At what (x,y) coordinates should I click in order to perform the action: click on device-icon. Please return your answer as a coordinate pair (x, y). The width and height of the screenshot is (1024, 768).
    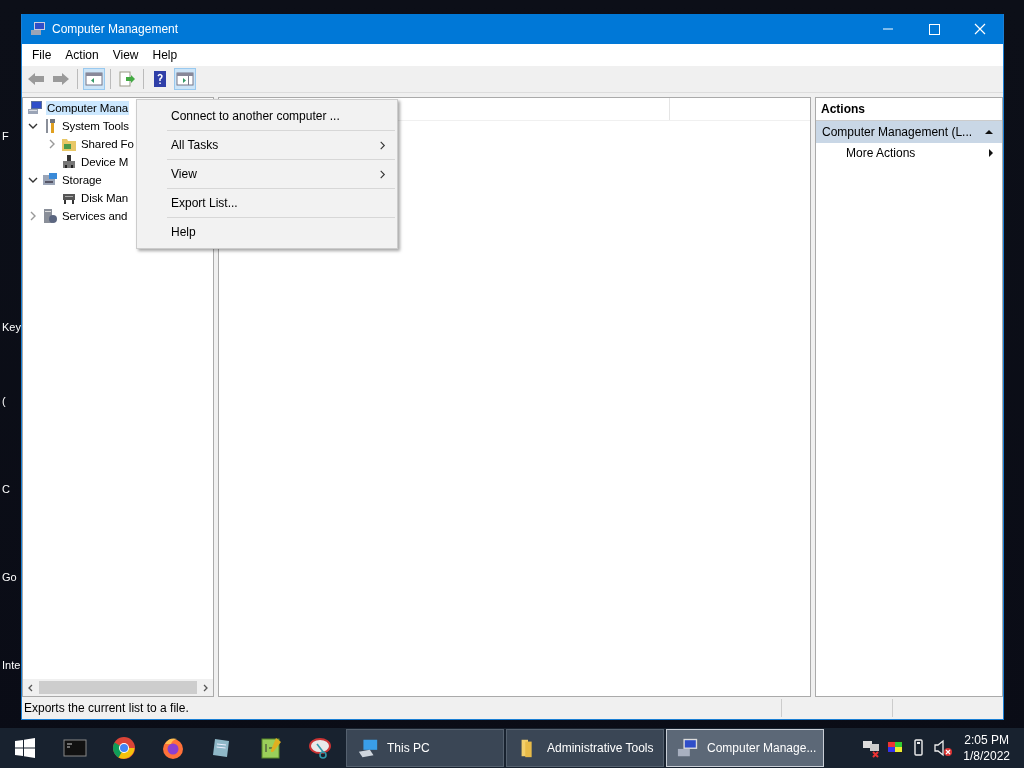
    Looking at the image, I should click on (69, 162).